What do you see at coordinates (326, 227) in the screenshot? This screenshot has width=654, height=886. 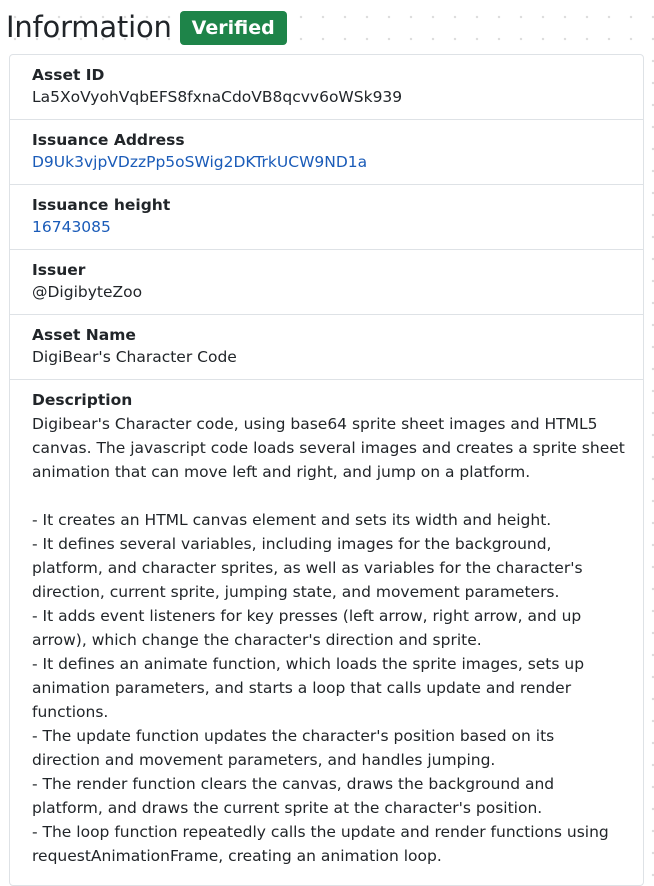 I see `issuance-height-link: 16743085` at bounding box center [326, 227].